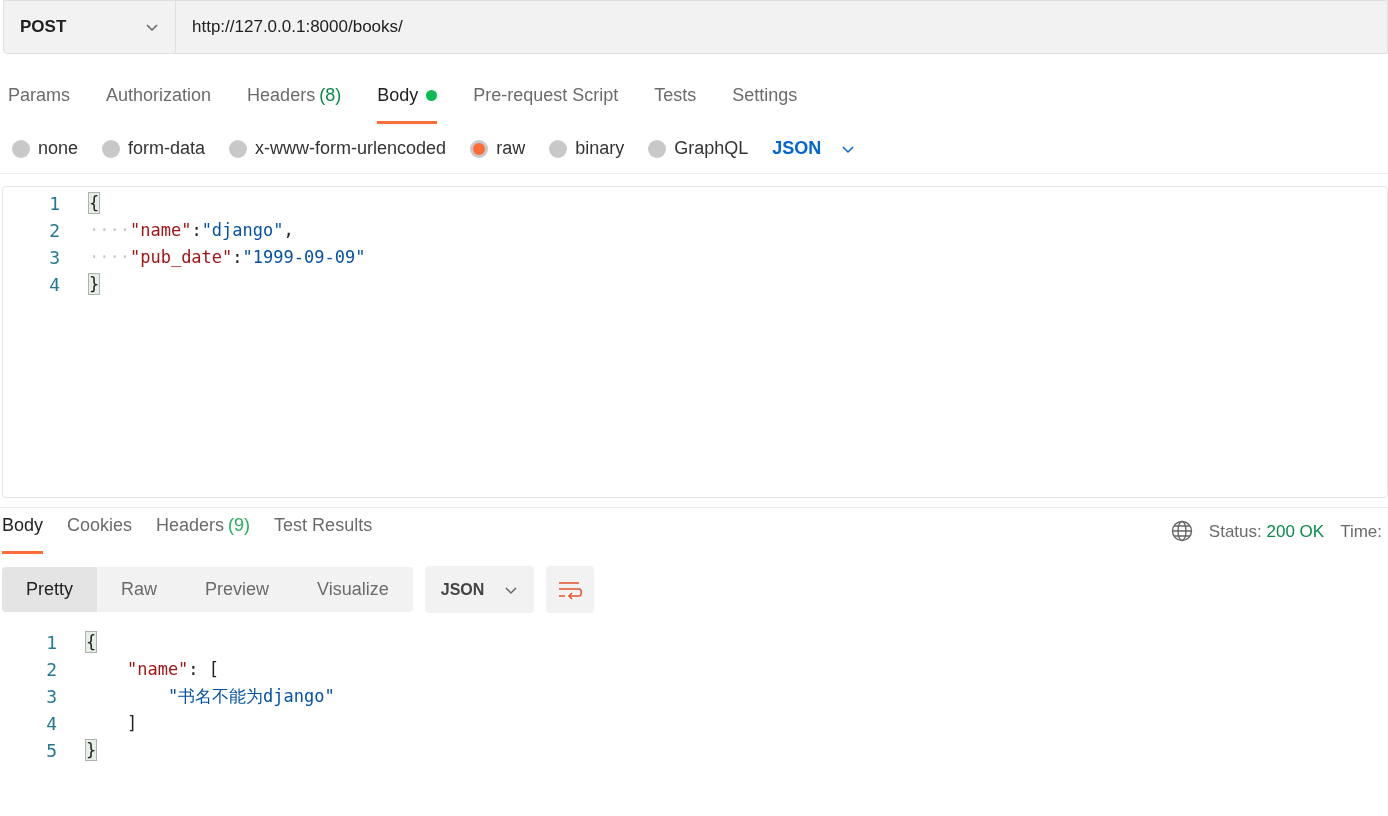 The width and height of the screenshot is (1388, 816). I want to click on body-type-radio: binary, so click(587, 148).